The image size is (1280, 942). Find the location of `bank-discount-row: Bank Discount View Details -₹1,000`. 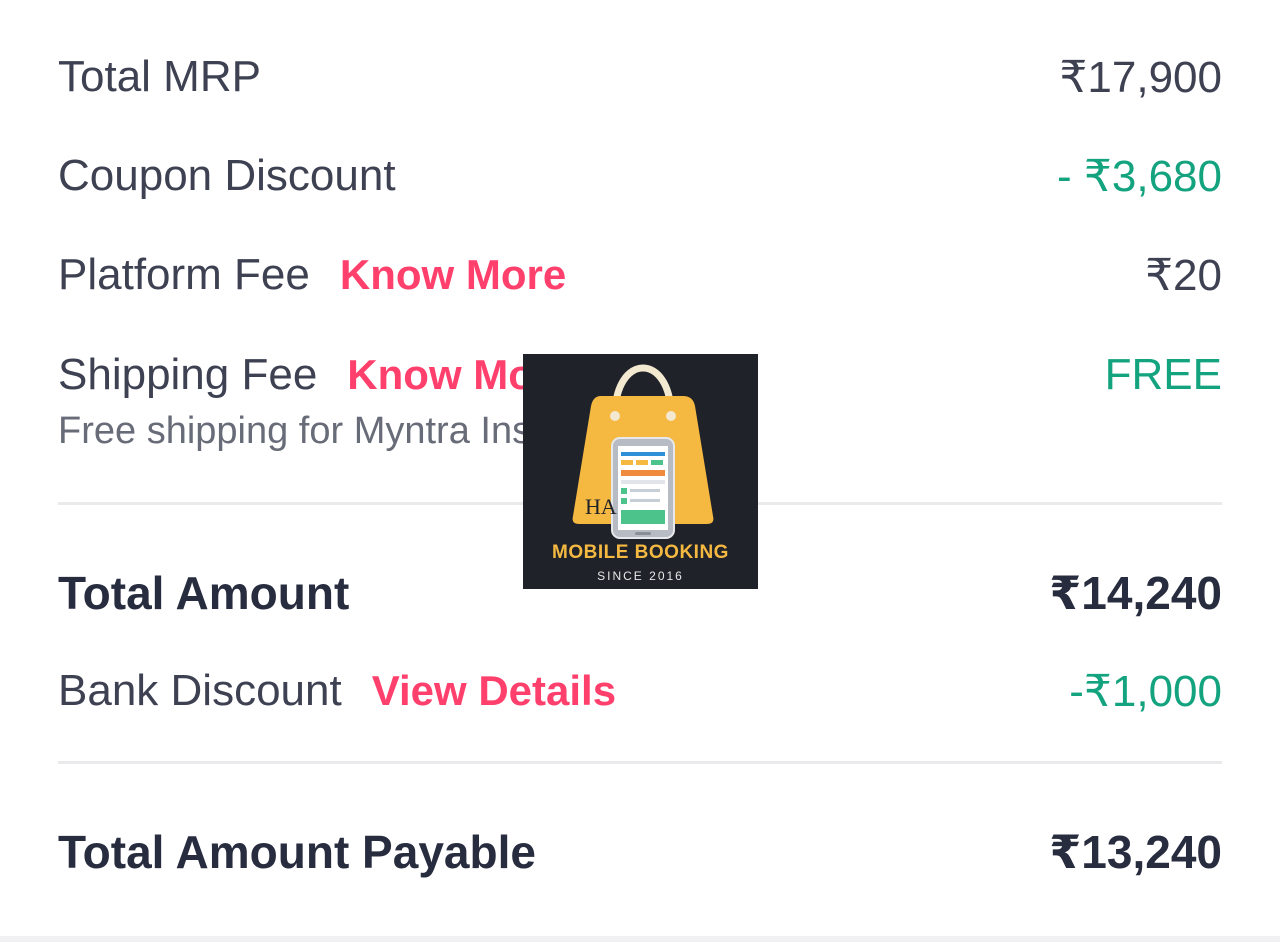

bank-discount-row: Bank Discount View Details -₹1,000 is located at coordinates (640, 691).